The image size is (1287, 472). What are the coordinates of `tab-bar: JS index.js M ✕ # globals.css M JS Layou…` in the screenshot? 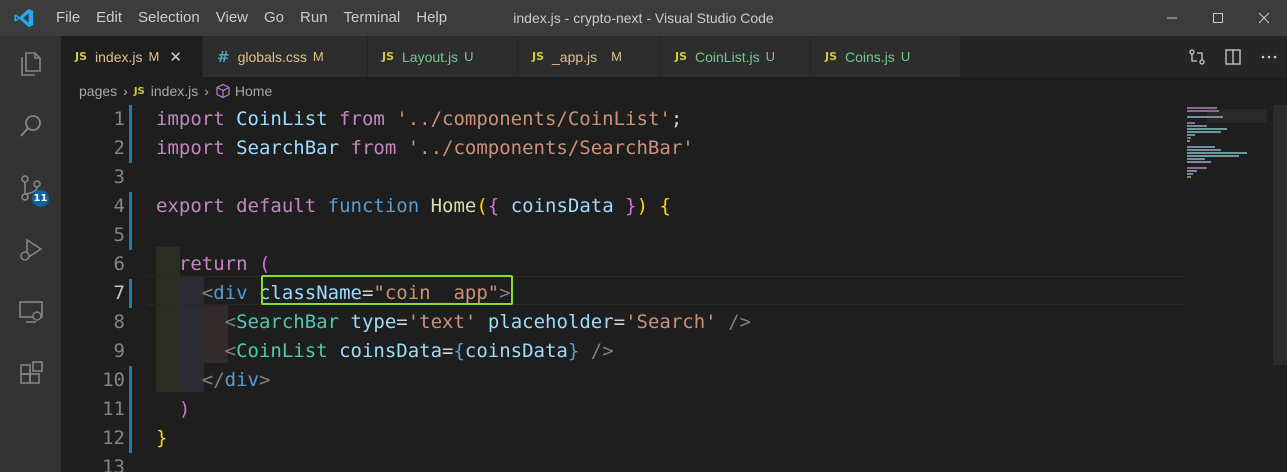 It's located at (674, 56).